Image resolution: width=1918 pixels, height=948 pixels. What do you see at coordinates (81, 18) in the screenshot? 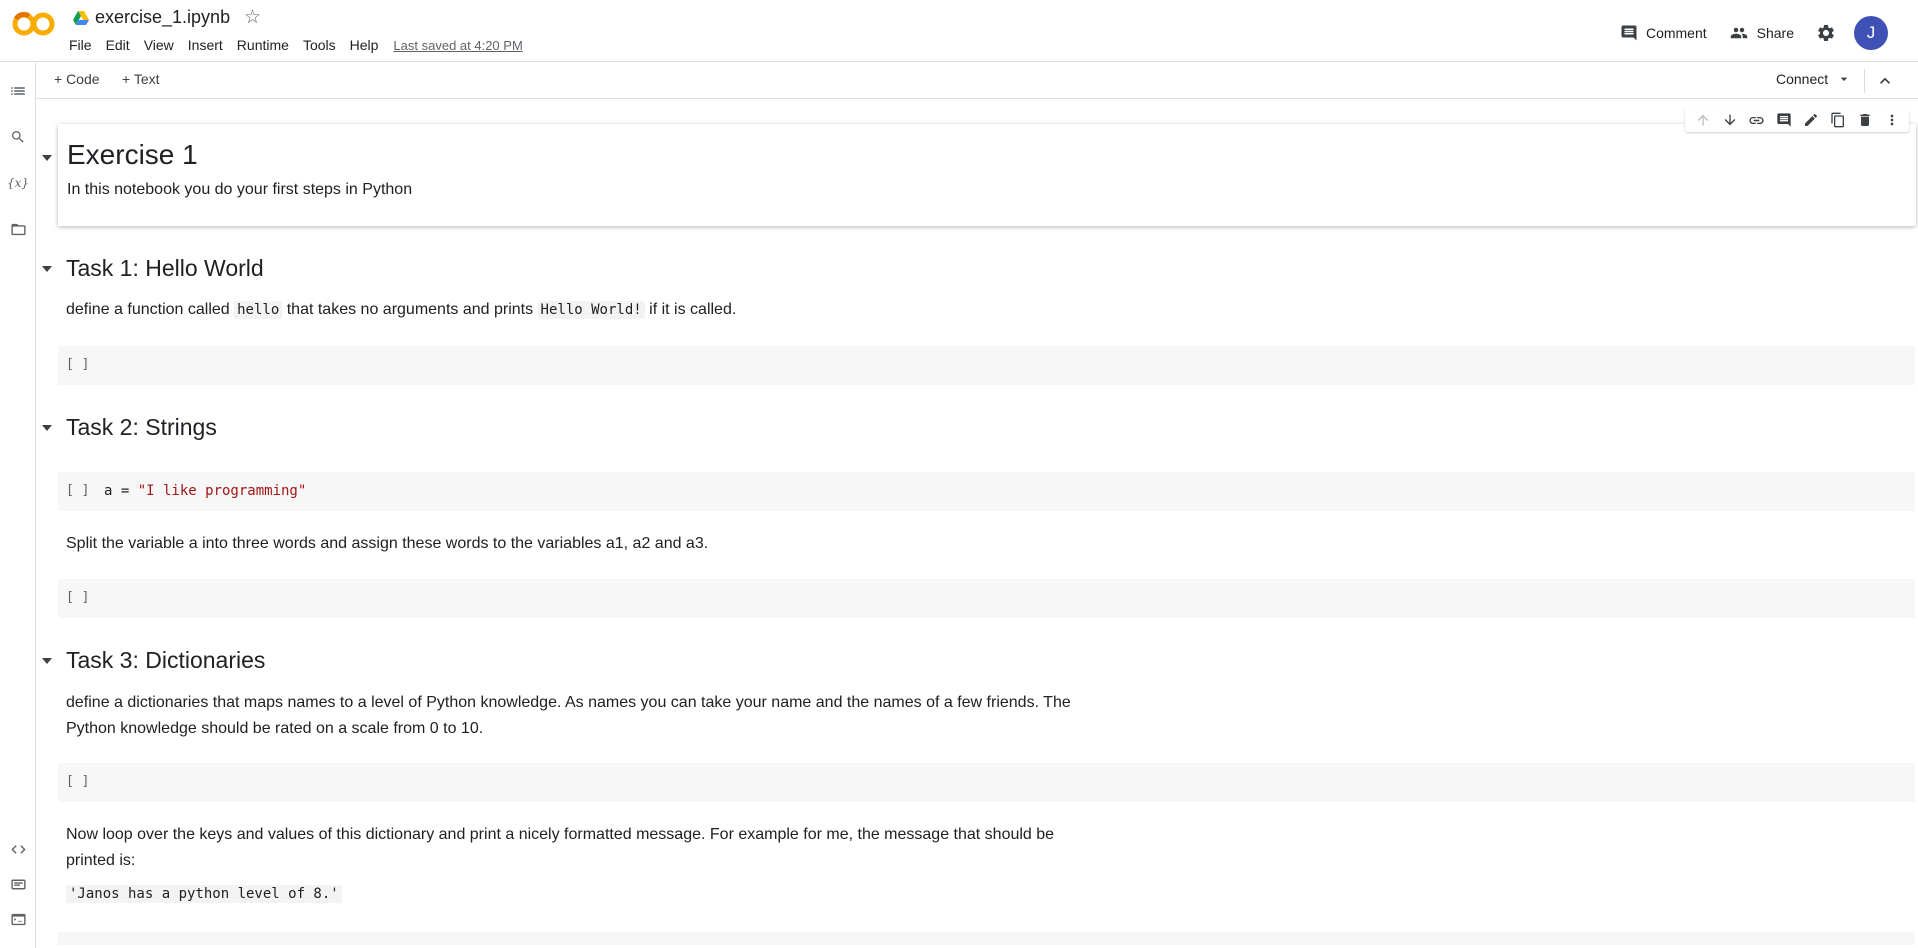
I see `drive-icon` at bounding box center [81, 18].